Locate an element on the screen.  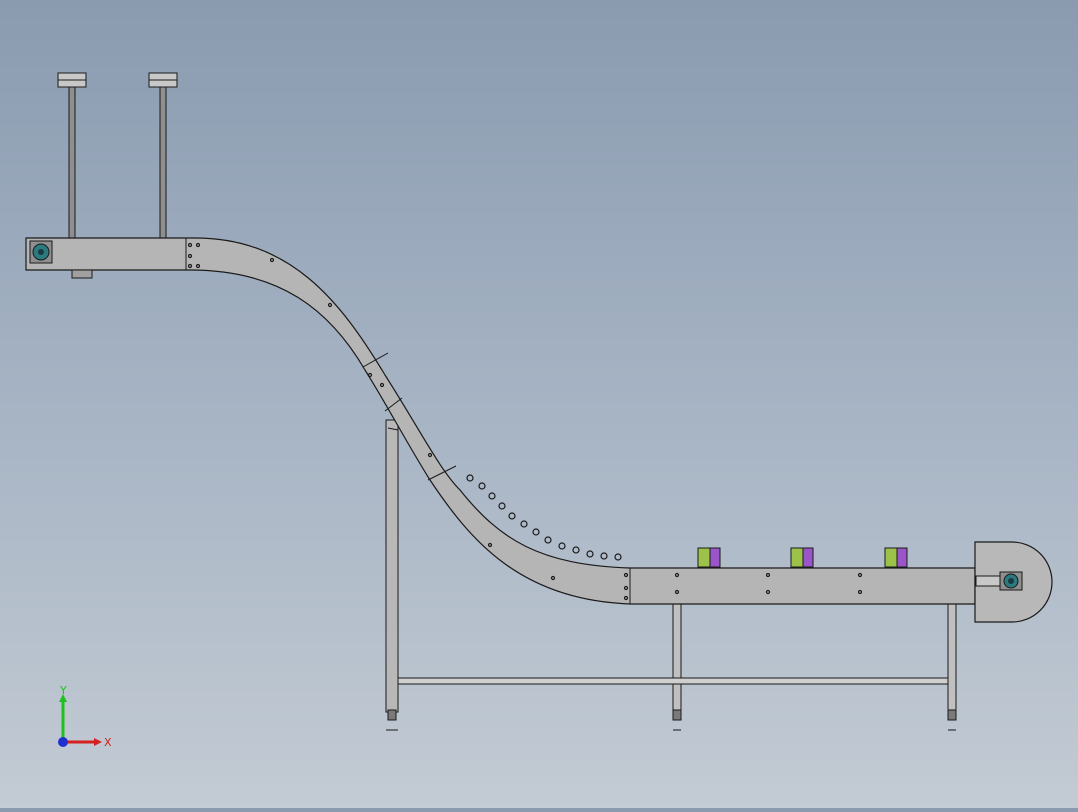
triad-plane is located at coordinates (76, 723).